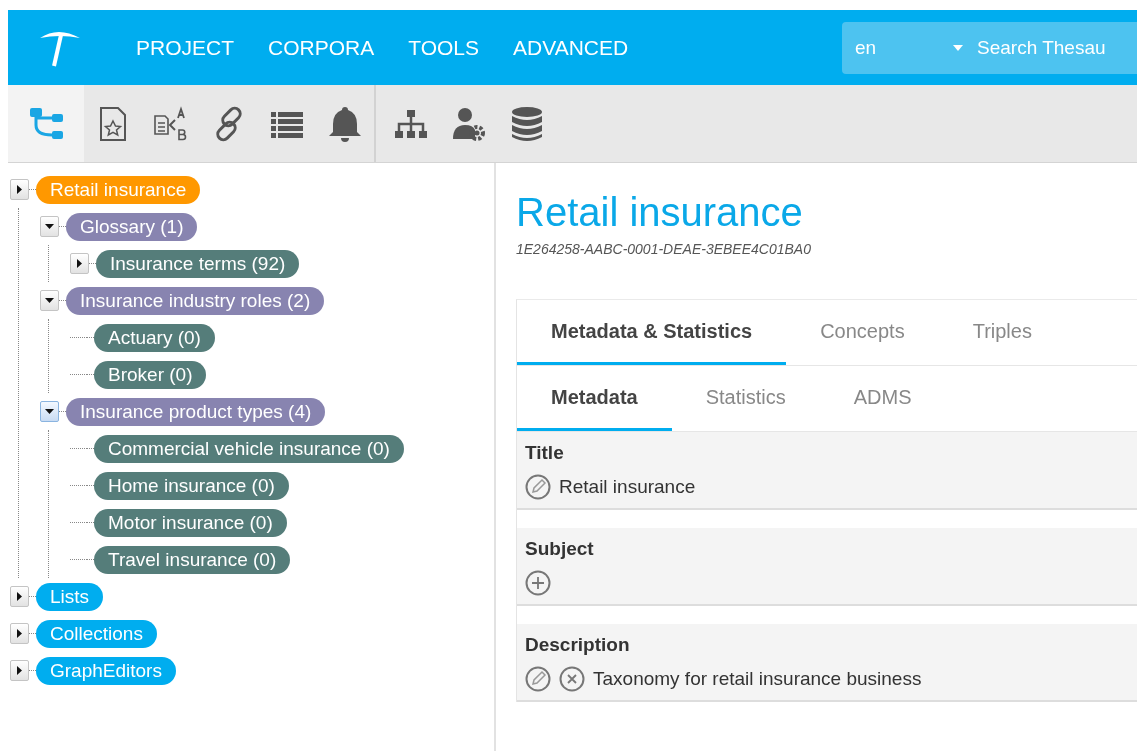 This screenshot has width=1137, height=751. Describe the element at coordinates (195, 300) in the screenshot. I see `tree-node: Insurance industry roles (2)` at that location.